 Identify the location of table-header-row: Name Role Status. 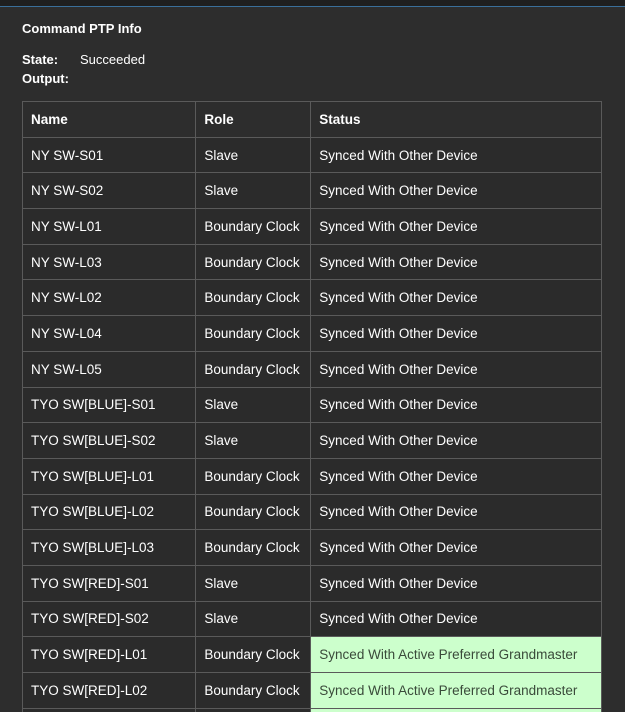
(311, 119).